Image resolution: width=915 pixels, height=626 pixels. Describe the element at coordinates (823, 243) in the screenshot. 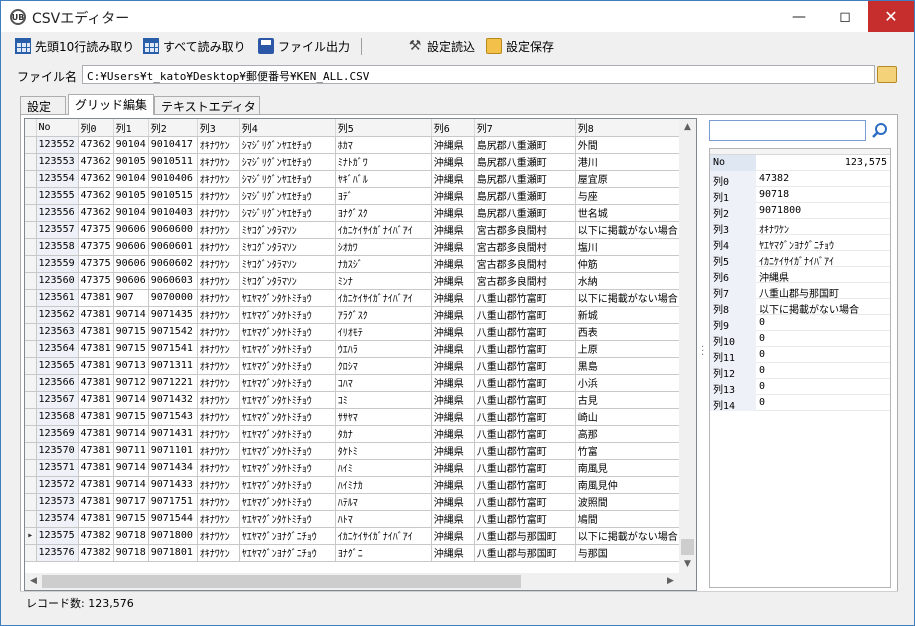

I see `detail-value: ﾔｴﾔﾏｸﾞﾝﾖﾅｸﾞﾆﾁｮｳ` at that location.